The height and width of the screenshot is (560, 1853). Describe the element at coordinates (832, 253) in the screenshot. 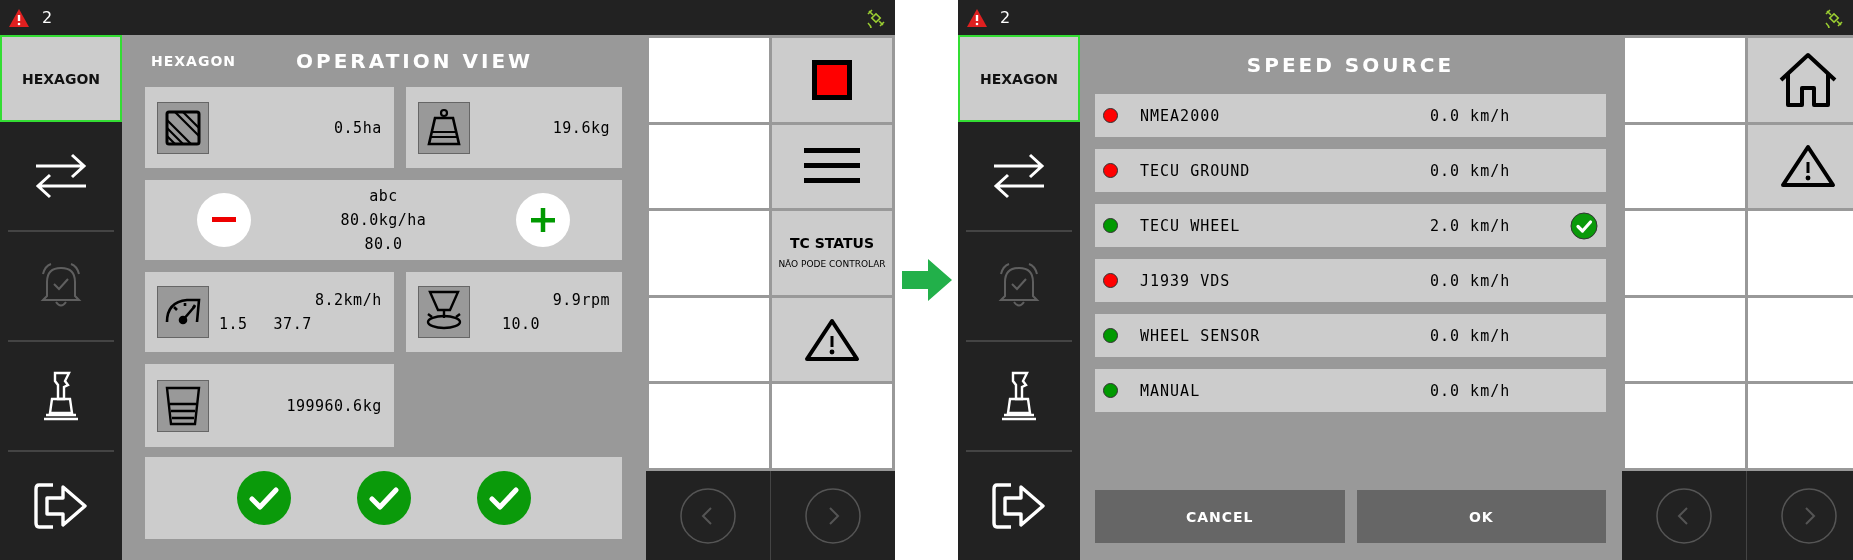

I see `status-softkey: TC STATUS NÃO PODE CONTROLAR` at that location.